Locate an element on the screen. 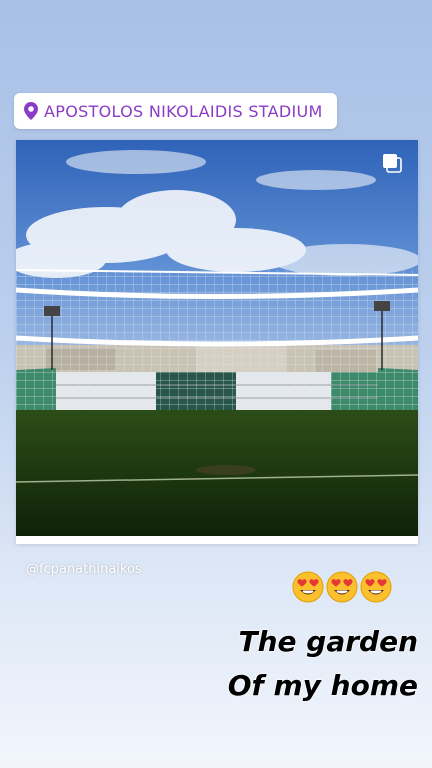 This screenshot has width=432, height=768. location-pin-icon is located at coordinates (31, 111).